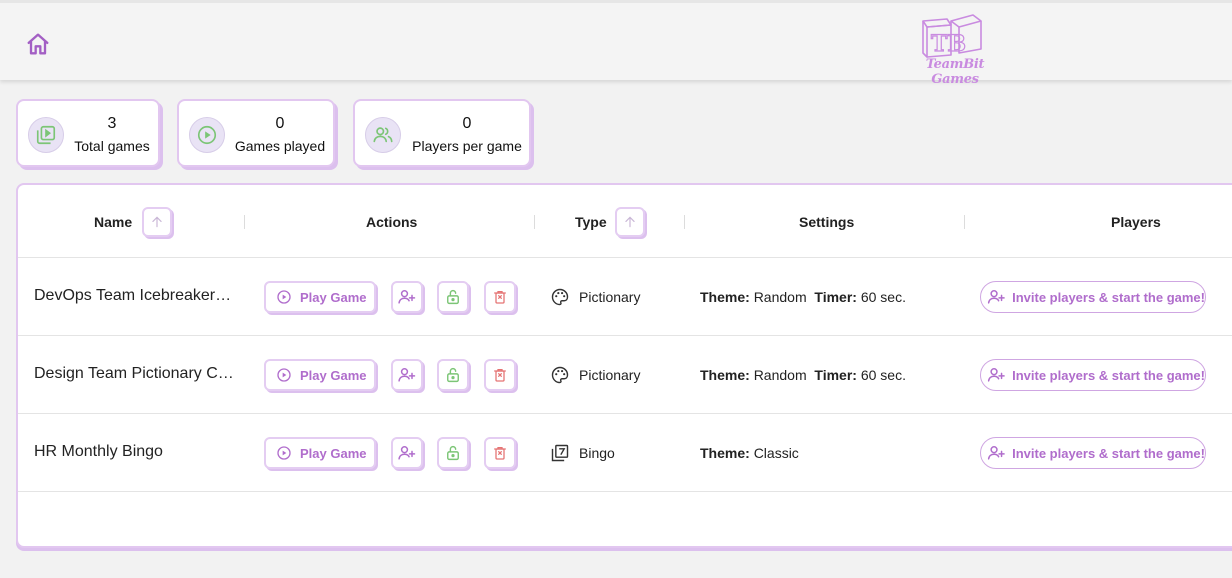  Describe the element at coordinates (955, 72) in the screenshot. I see `brand-name: TeamBit Games` at that location.